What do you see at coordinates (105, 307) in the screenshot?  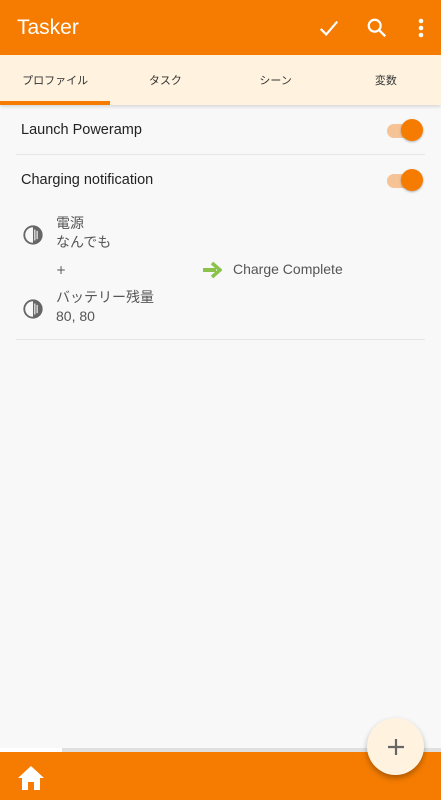 I see `context-battery: バッテリー残量 80, 80` at bounding box center [105, 307].